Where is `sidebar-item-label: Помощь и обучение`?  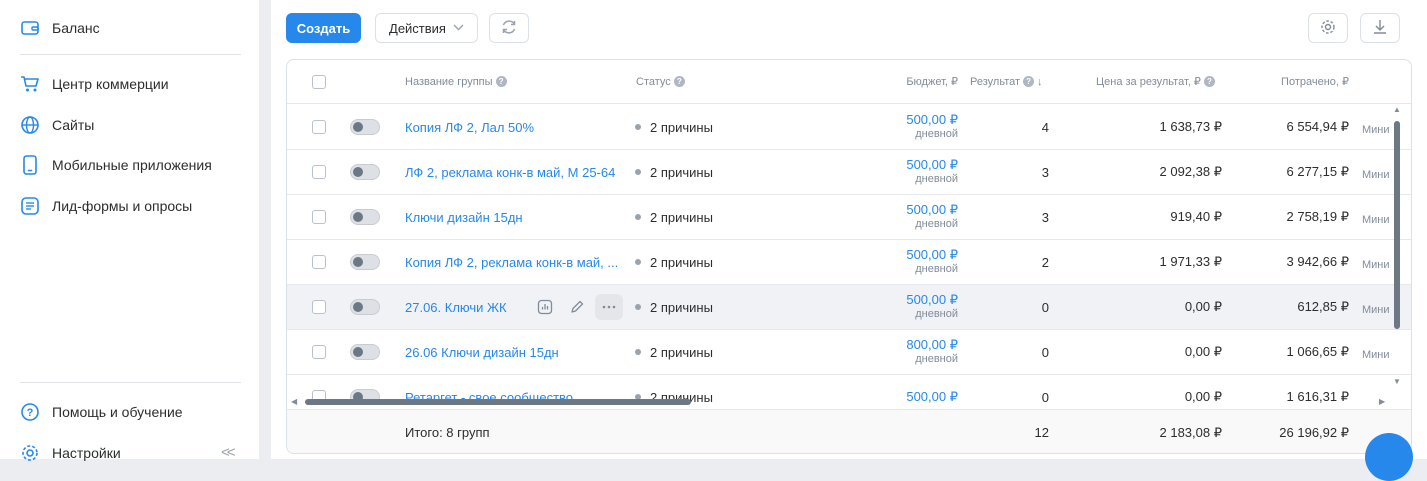
sidebar-item-label: Помощь и обучение is located at coordinates (117, 412).